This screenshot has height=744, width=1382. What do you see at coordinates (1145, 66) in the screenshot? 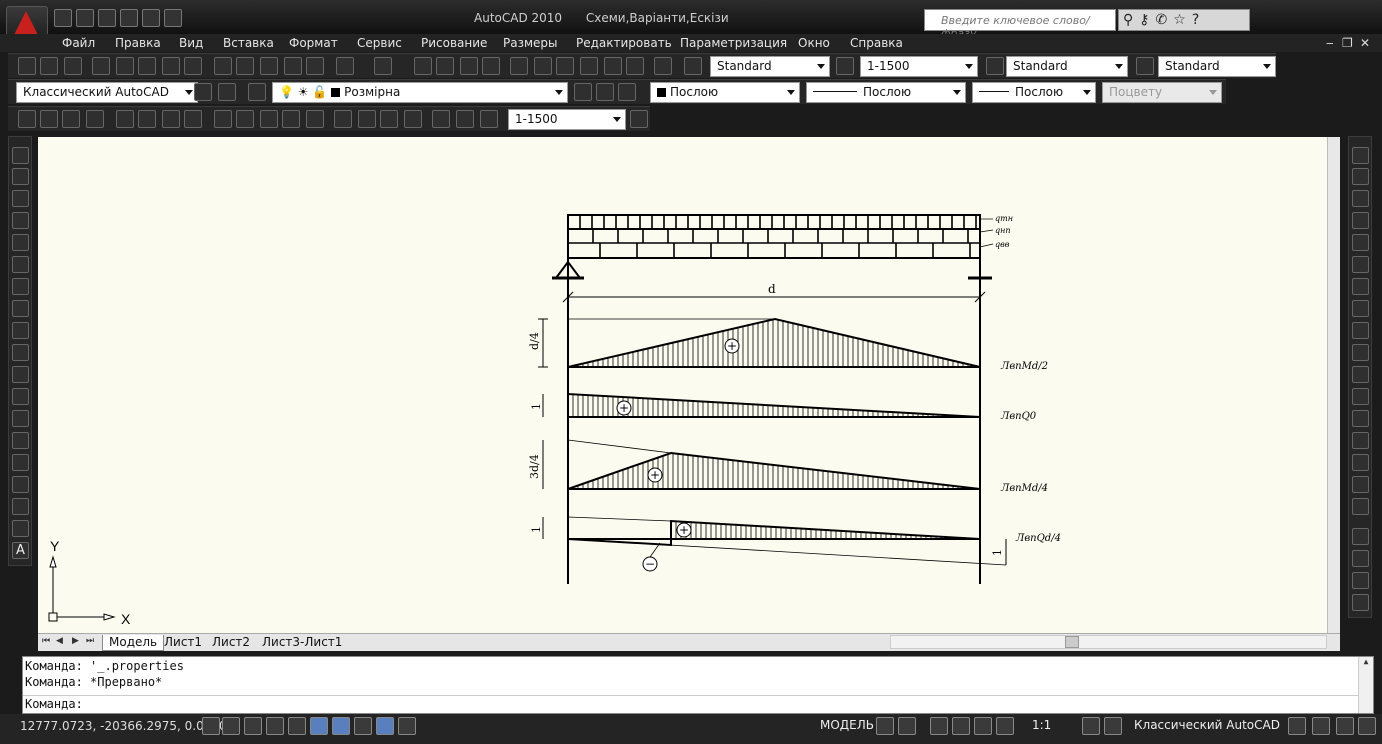
I see `multileader-style-icon` at bounding box center [1145, 66].